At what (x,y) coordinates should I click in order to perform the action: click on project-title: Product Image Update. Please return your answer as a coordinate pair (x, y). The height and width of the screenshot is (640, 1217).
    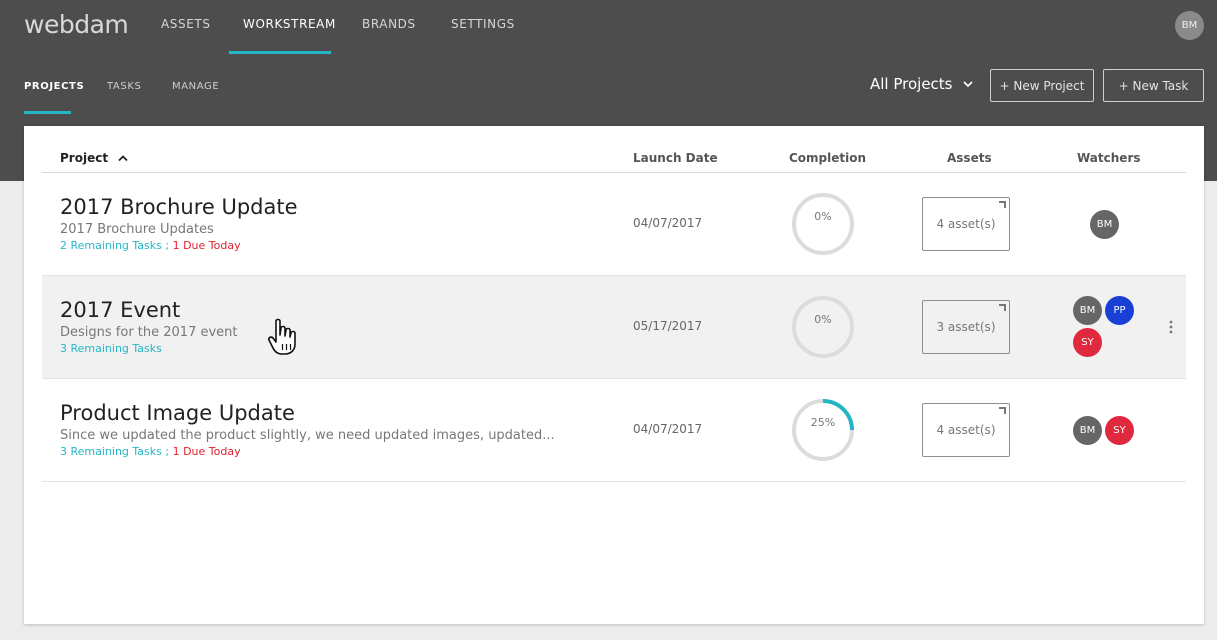
    Looking at the image, I should click on (177, 413).